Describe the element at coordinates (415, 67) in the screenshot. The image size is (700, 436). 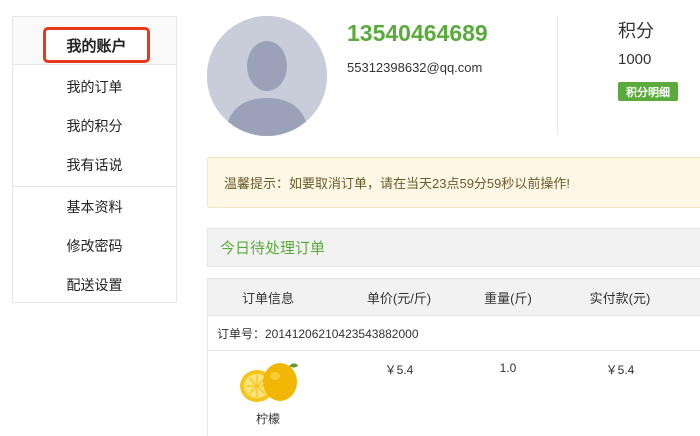
I see `user-email: 55312398632@qq.com` at that location.